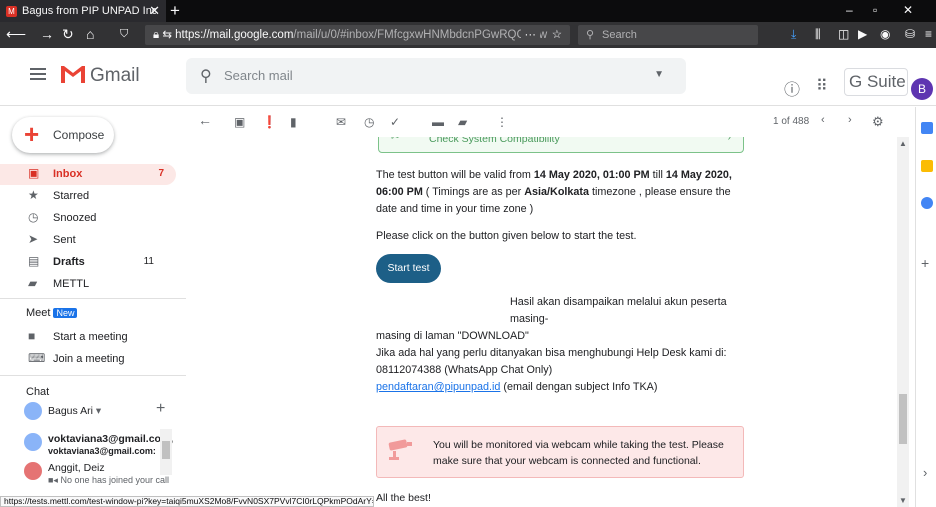 This screenshot has height=507, width=936. What do you see at coordinates (70, 411) in the screenshot?
I see `chat-user-label: Bagus Ari` at bounding box center [70, 411].